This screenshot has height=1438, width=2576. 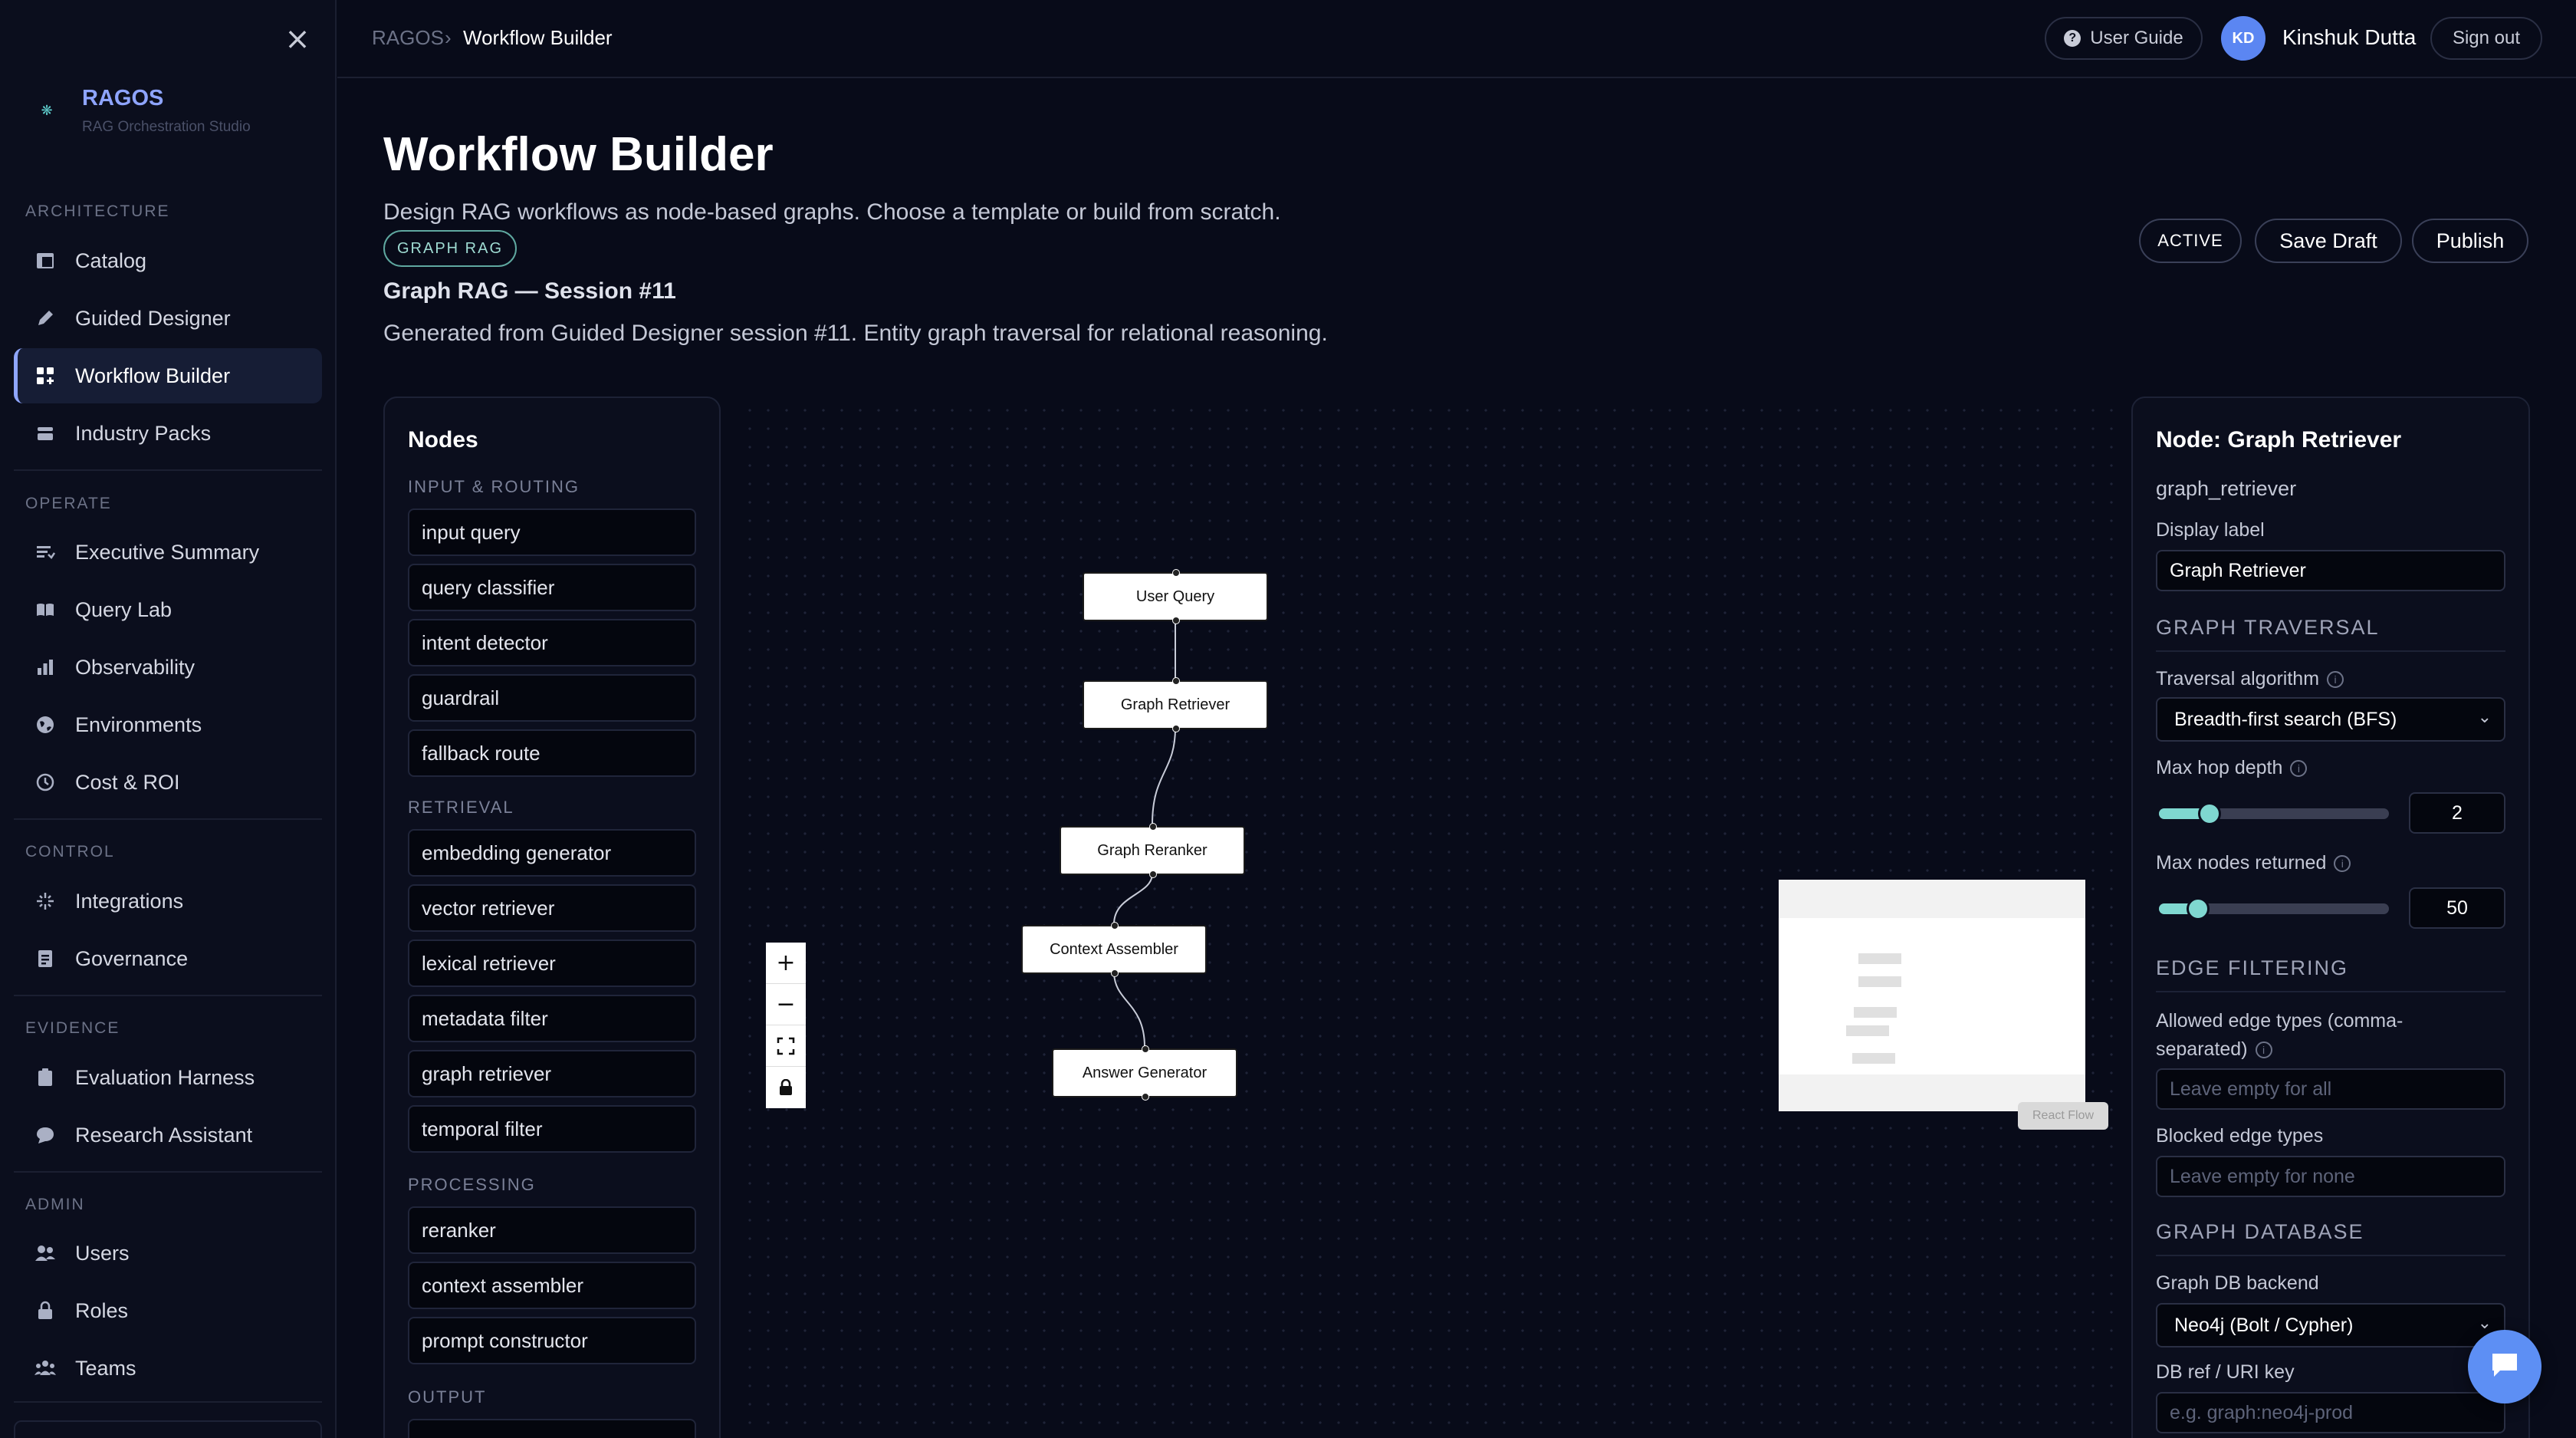 What do you see at coordinates (552, 1340) in the screenshot?
I see `node-palette-item: prompt constructor` at bounding box center [552, 1340].